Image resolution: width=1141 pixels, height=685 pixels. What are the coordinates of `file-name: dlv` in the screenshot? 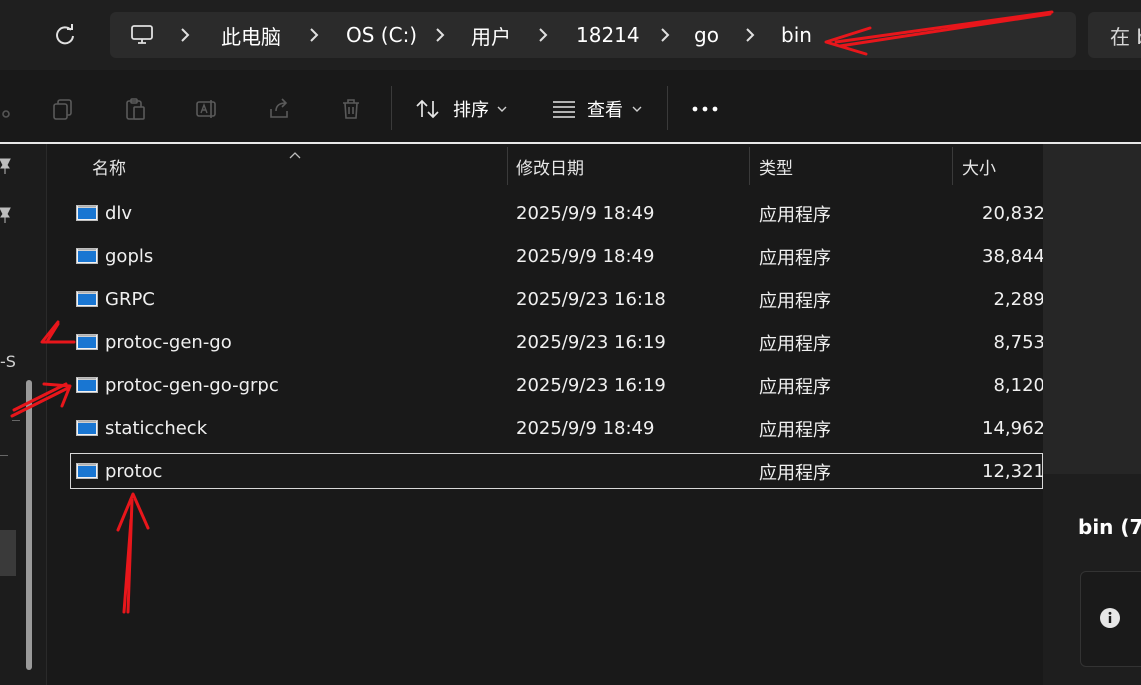 It's located at (118, 213).